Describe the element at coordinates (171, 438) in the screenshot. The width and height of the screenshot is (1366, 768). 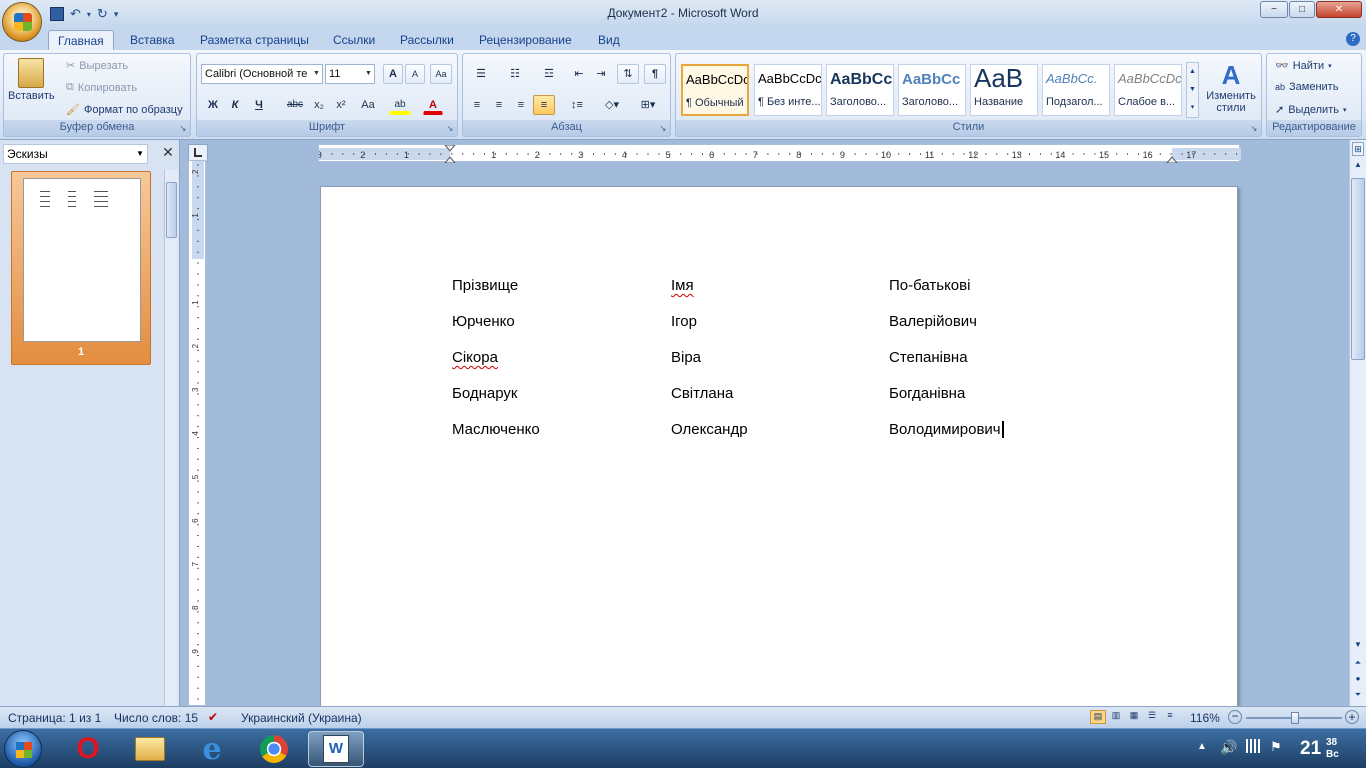
I see `thumbnails-scrollbar` at that location.